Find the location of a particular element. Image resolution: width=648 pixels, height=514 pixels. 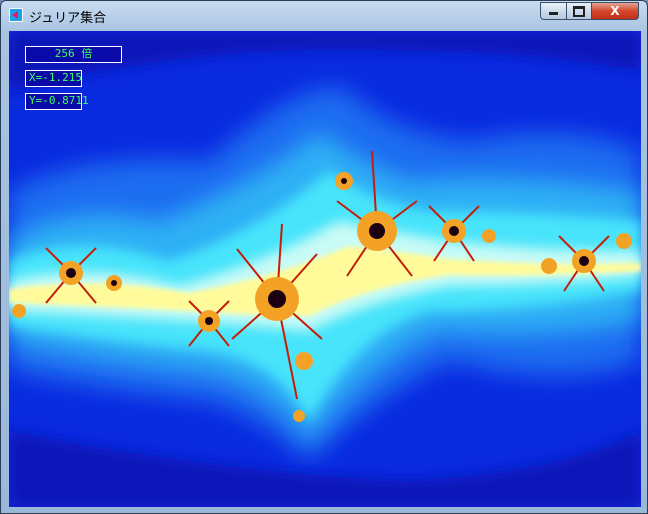

maximize-icon is located at coordinates (579, 11).